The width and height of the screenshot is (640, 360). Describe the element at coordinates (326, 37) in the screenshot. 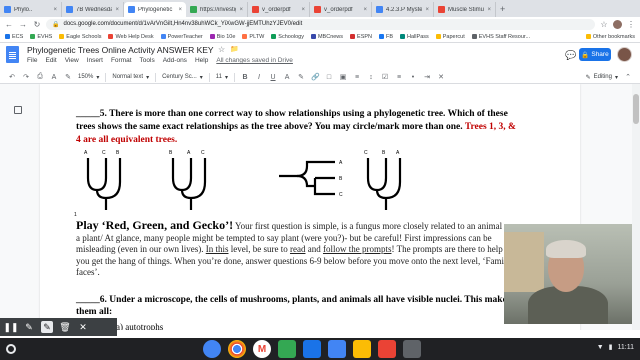

I see `bookmark-item: MBCnews` at that location.